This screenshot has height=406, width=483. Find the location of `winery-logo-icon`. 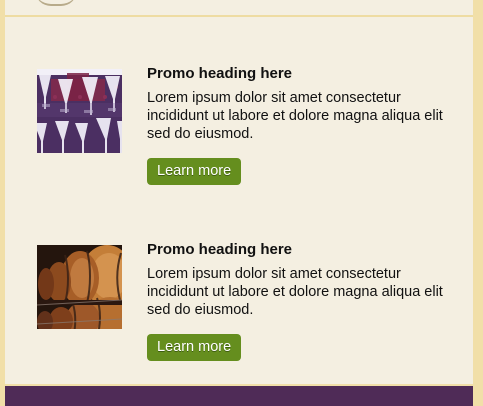

winery-logo-icon is located at coordinates (56, 3).